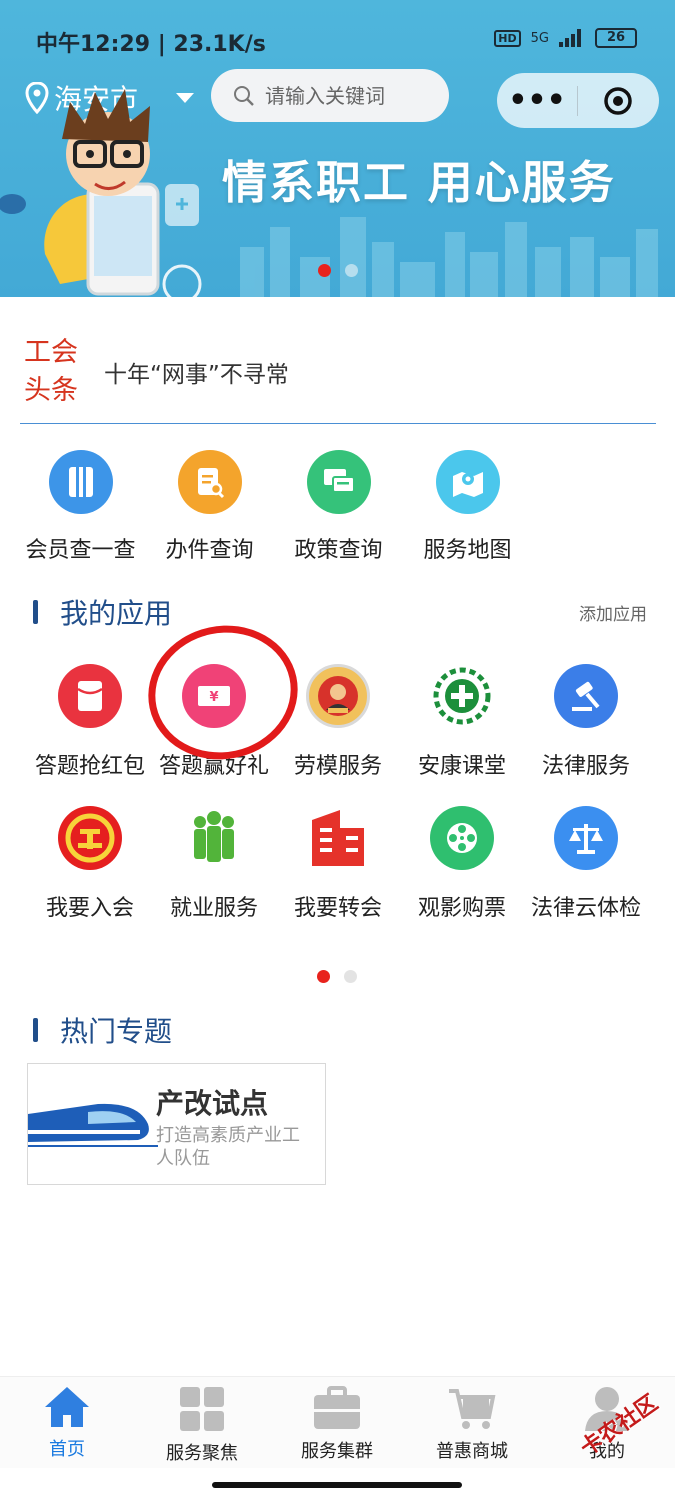 Image resolution: width=675 pixels, height=1500 pixels. Describe the element at coordinates (350, 95) in the screenshot. I see `search-input` at that location.